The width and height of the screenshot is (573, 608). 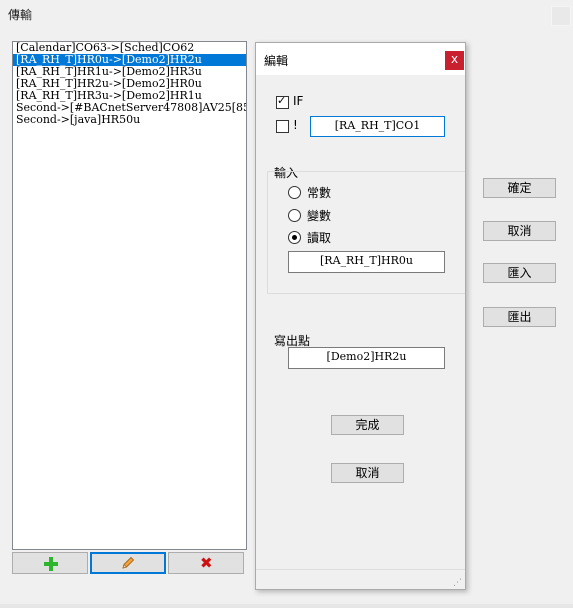 I want to click on resize-grip-icon: ⋰, so click(x=457, y=583).